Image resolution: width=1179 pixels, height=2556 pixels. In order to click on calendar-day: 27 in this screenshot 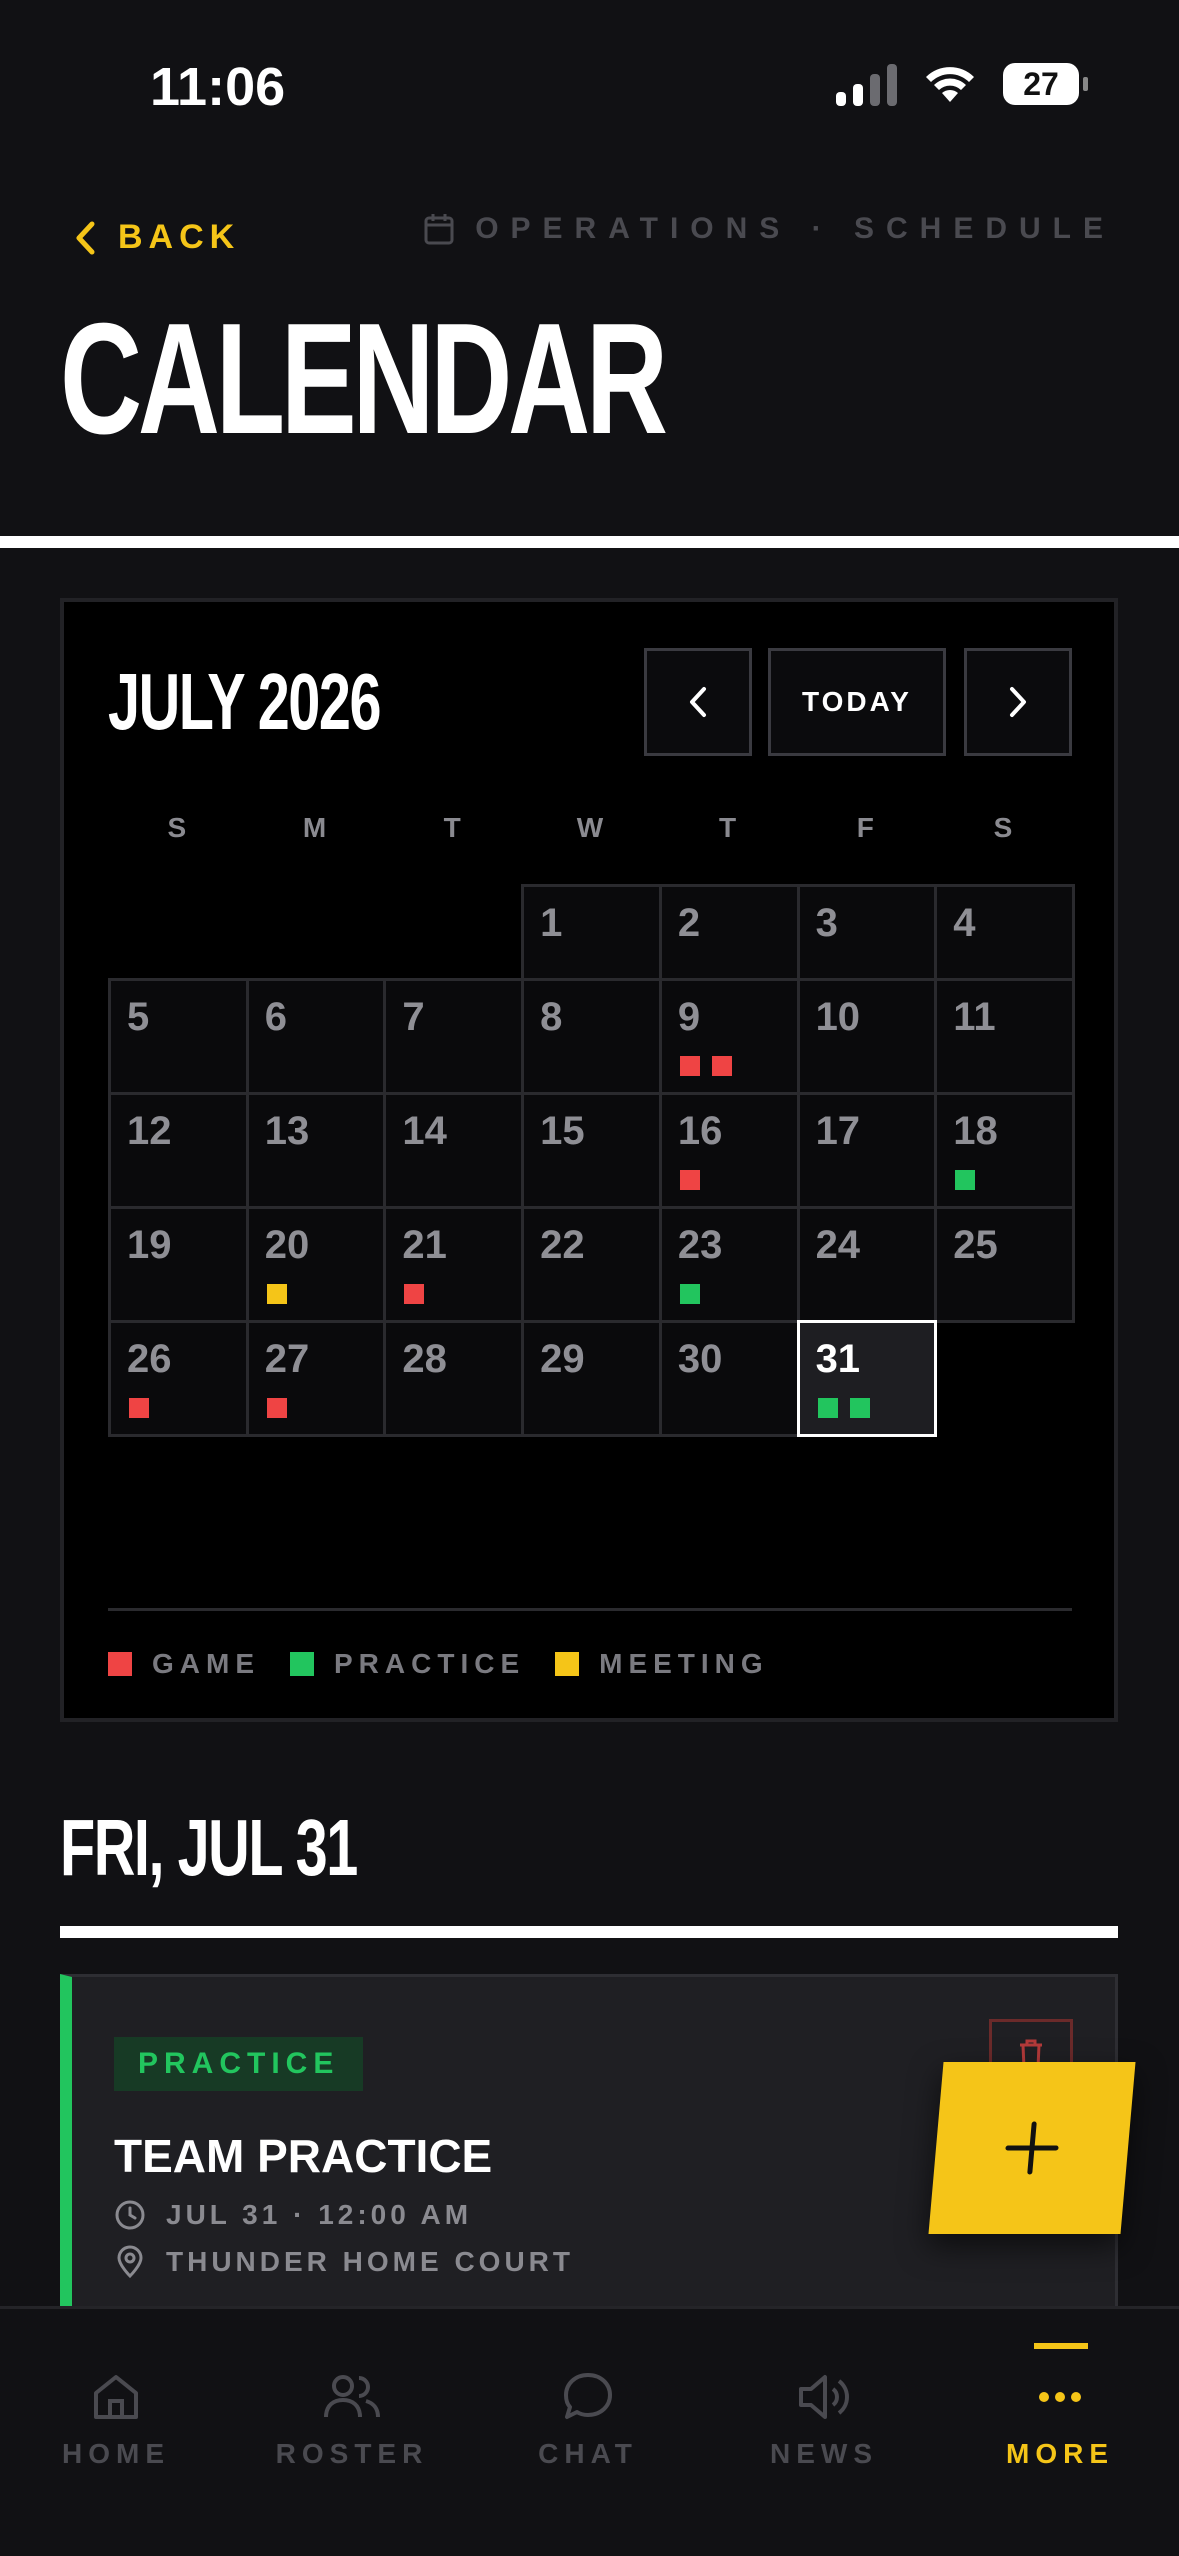, I will do `click(316, 1378)`.